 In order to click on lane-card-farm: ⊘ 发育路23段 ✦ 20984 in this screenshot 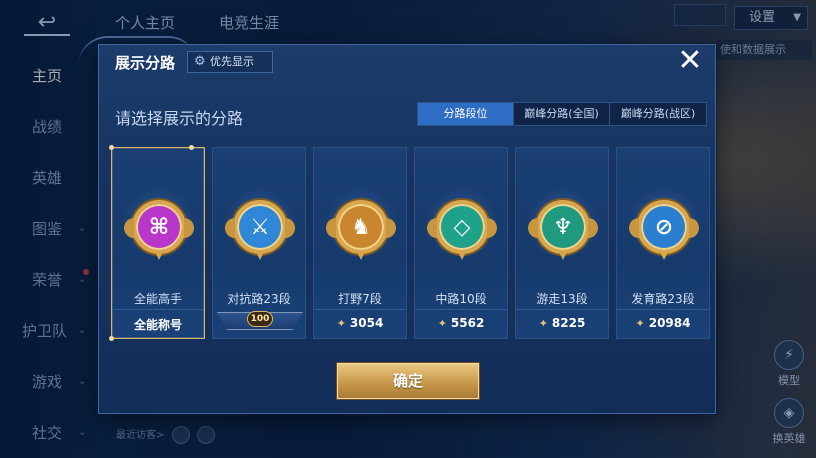, I will do `click(663, 243)`.